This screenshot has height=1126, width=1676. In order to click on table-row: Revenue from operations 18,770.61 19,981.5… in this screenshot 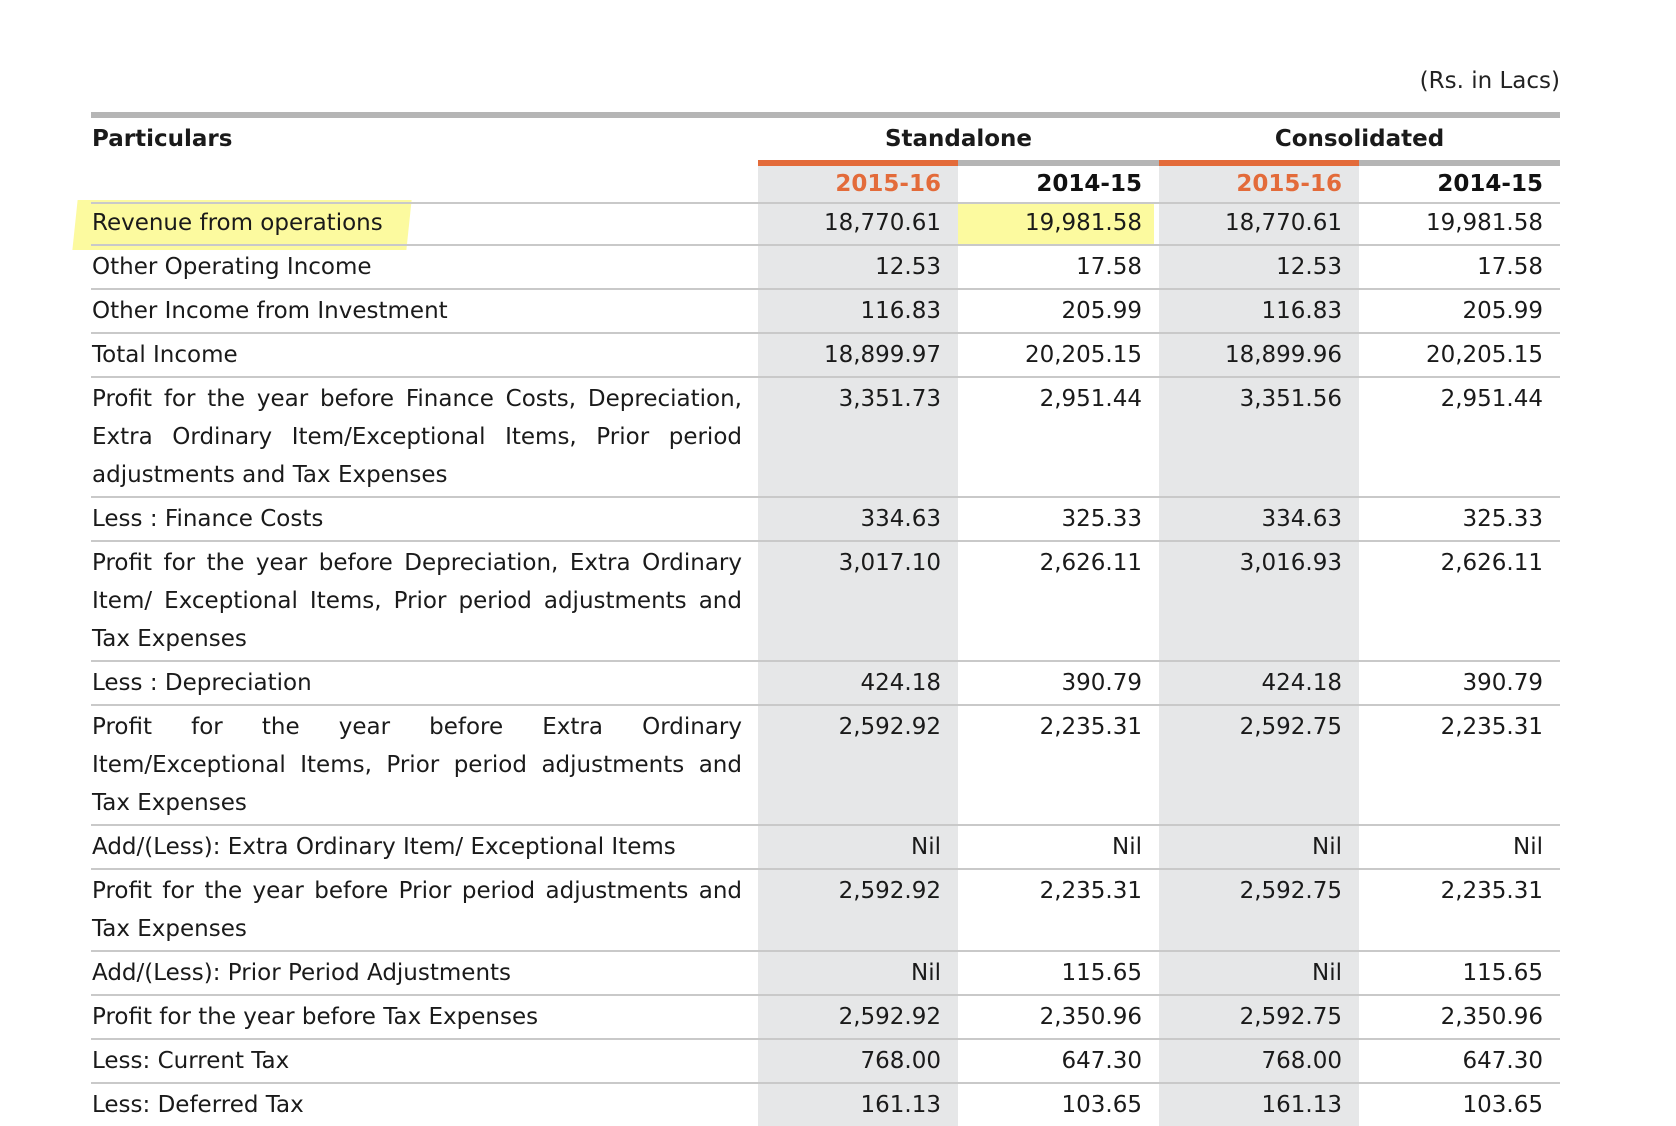, I will do `click(825, 223)`.